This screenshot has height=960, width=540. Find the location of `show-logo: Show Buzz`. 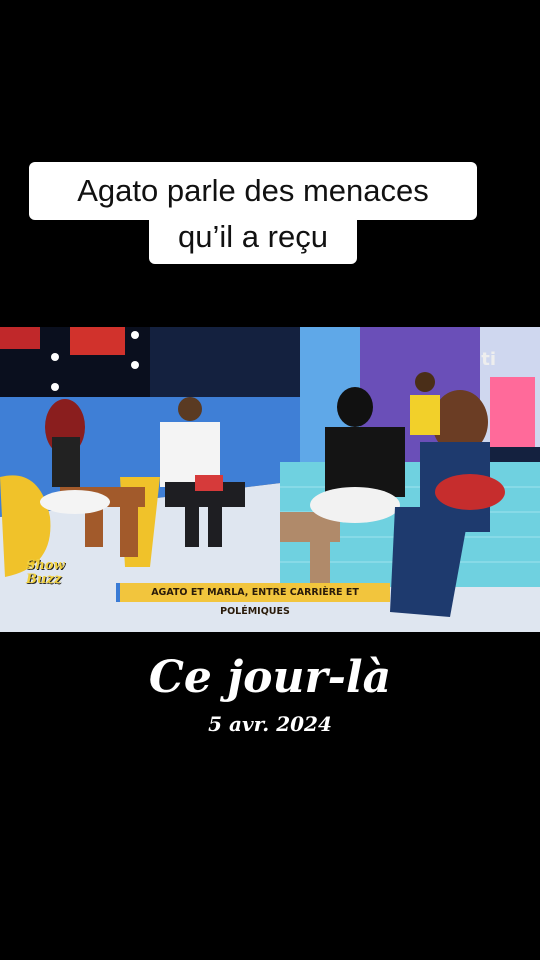

show-logo: Show Buzz is located at coordinates (45, 572).